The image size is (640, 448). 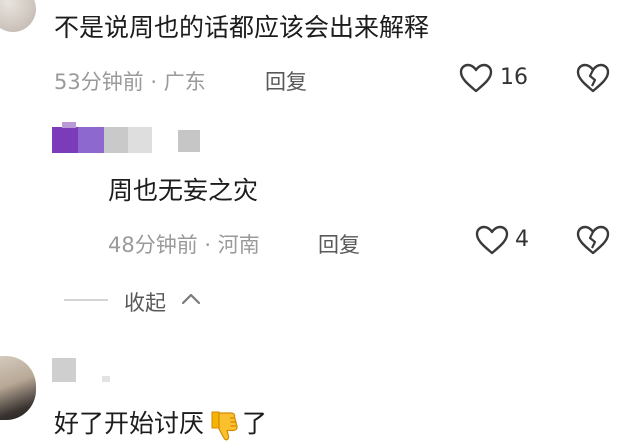 What do you see at coordinates (255, 423) in the screenshot?
I see `comment-text-suffix: 了` at bounding box center [255, 423].